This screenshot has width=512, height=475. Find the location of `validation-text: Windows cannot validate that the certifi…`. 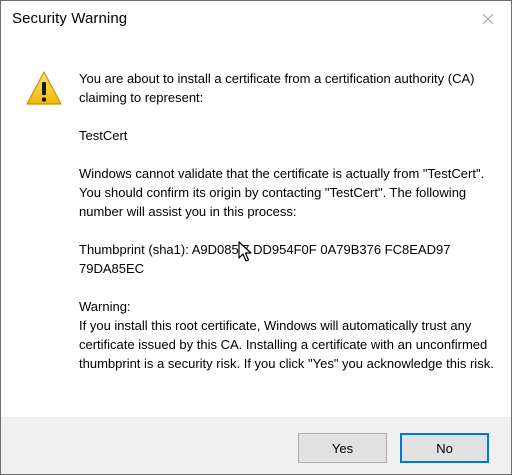

validation-text: Windows cannot validate that the certifi… is located at coordinates (282, 192).